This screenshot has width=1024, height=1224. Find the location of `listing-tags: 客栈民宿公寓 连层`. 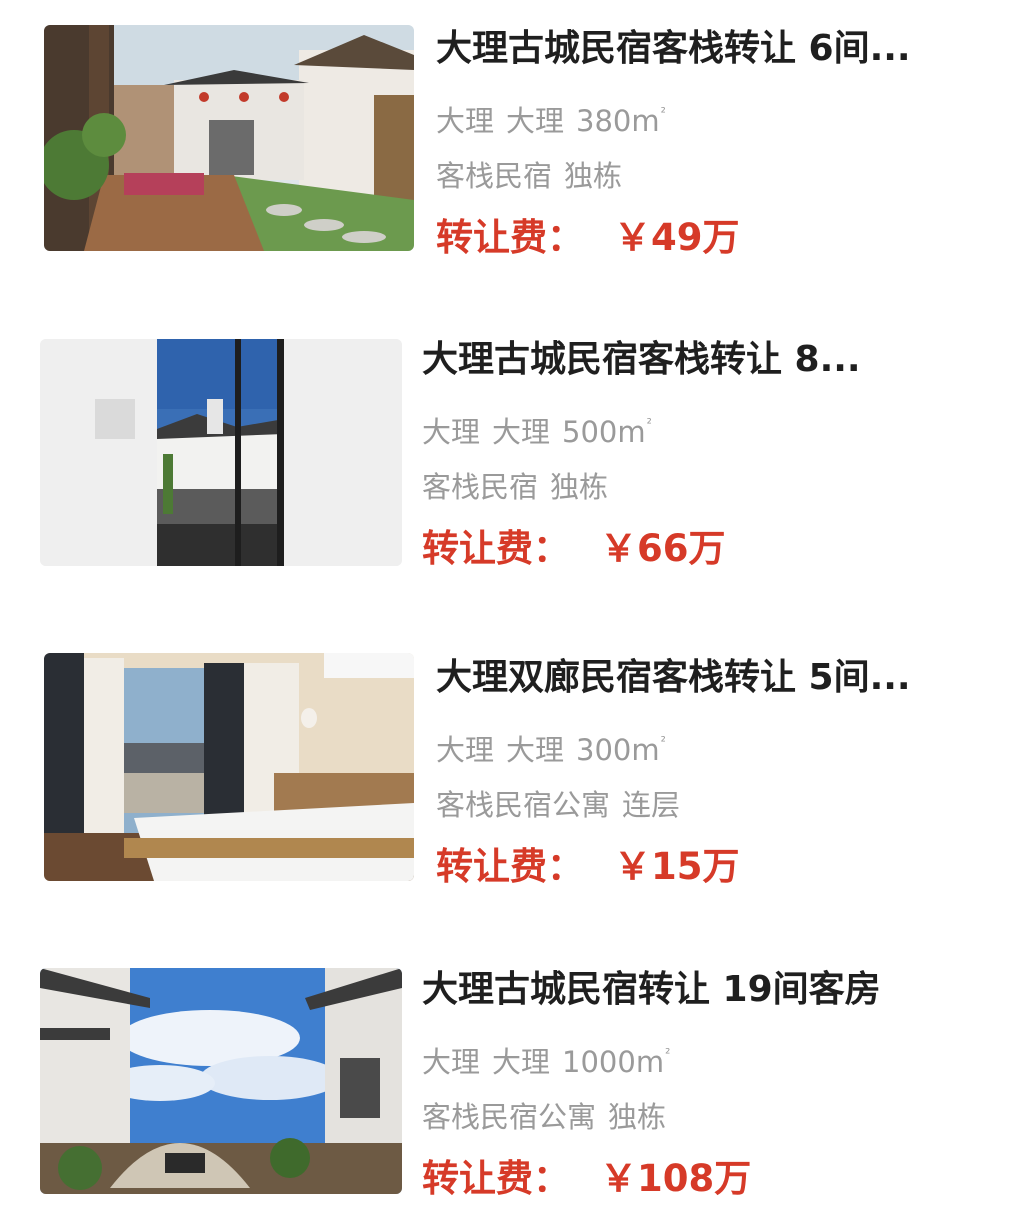

listing-tags: 客栈民宿公寓 连层 is located at coordinates (716, 805).